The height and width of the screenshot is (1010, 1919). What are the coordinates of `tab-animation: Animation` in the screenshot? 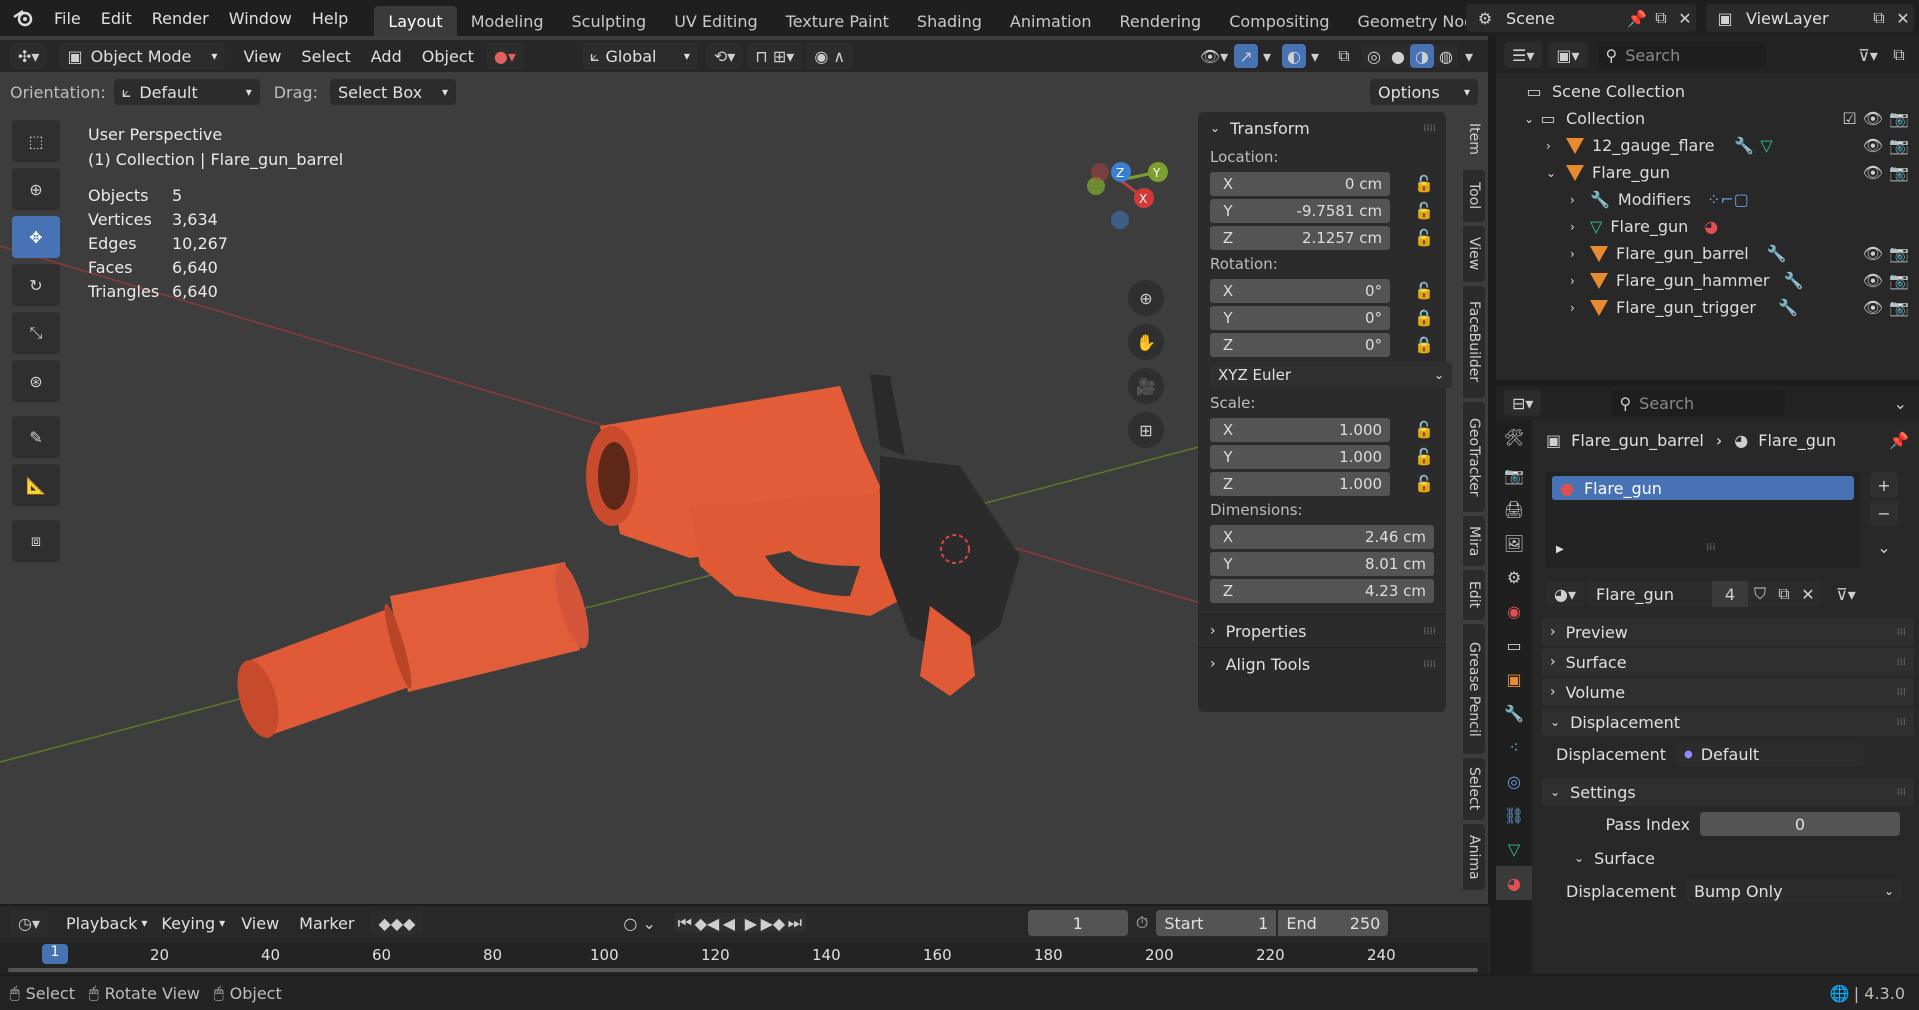 It's located at (1051, 21).